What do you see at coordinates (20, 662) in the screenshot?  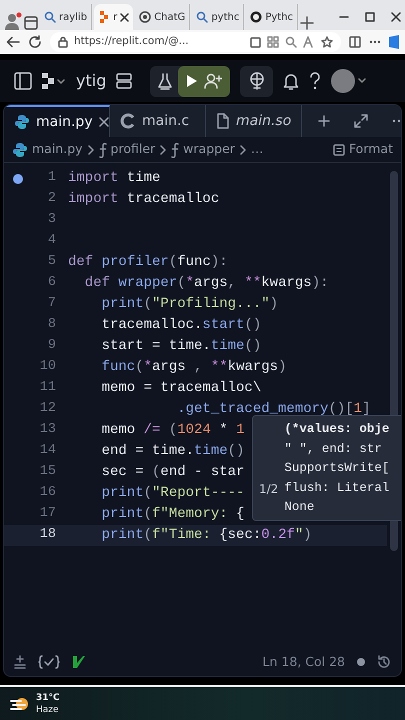 I see `deploy-status-icon` at bounding box center [20, 662].